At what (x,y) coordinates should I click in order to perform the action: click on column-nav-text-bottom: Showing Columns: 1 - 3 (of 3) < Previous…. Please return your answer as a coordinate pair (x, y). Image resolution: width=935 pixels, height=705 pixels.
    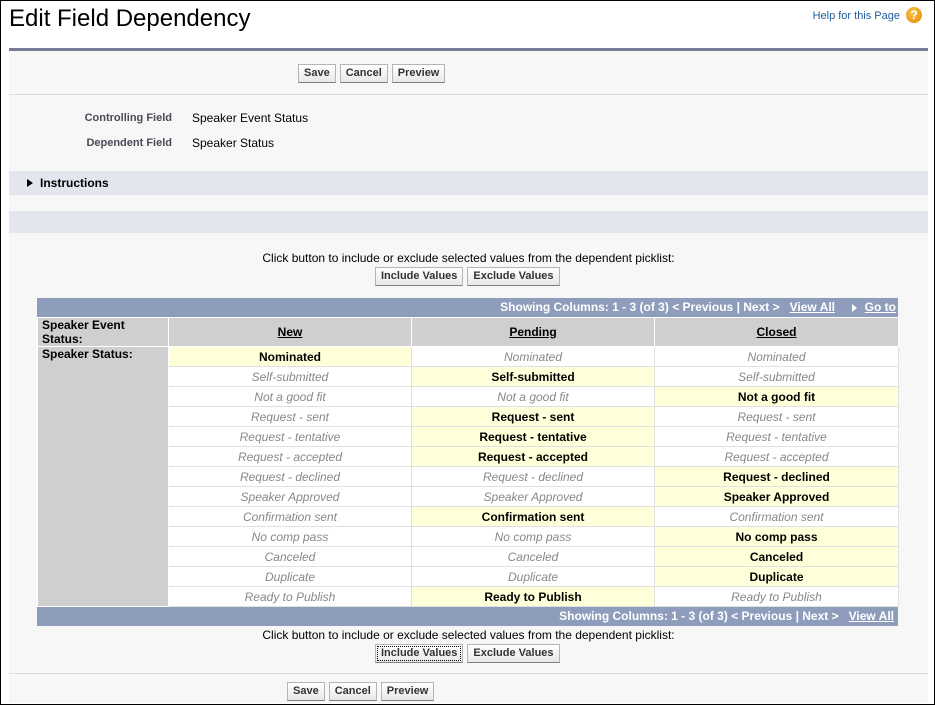
    Looking at the image, I should click on (726, 616).